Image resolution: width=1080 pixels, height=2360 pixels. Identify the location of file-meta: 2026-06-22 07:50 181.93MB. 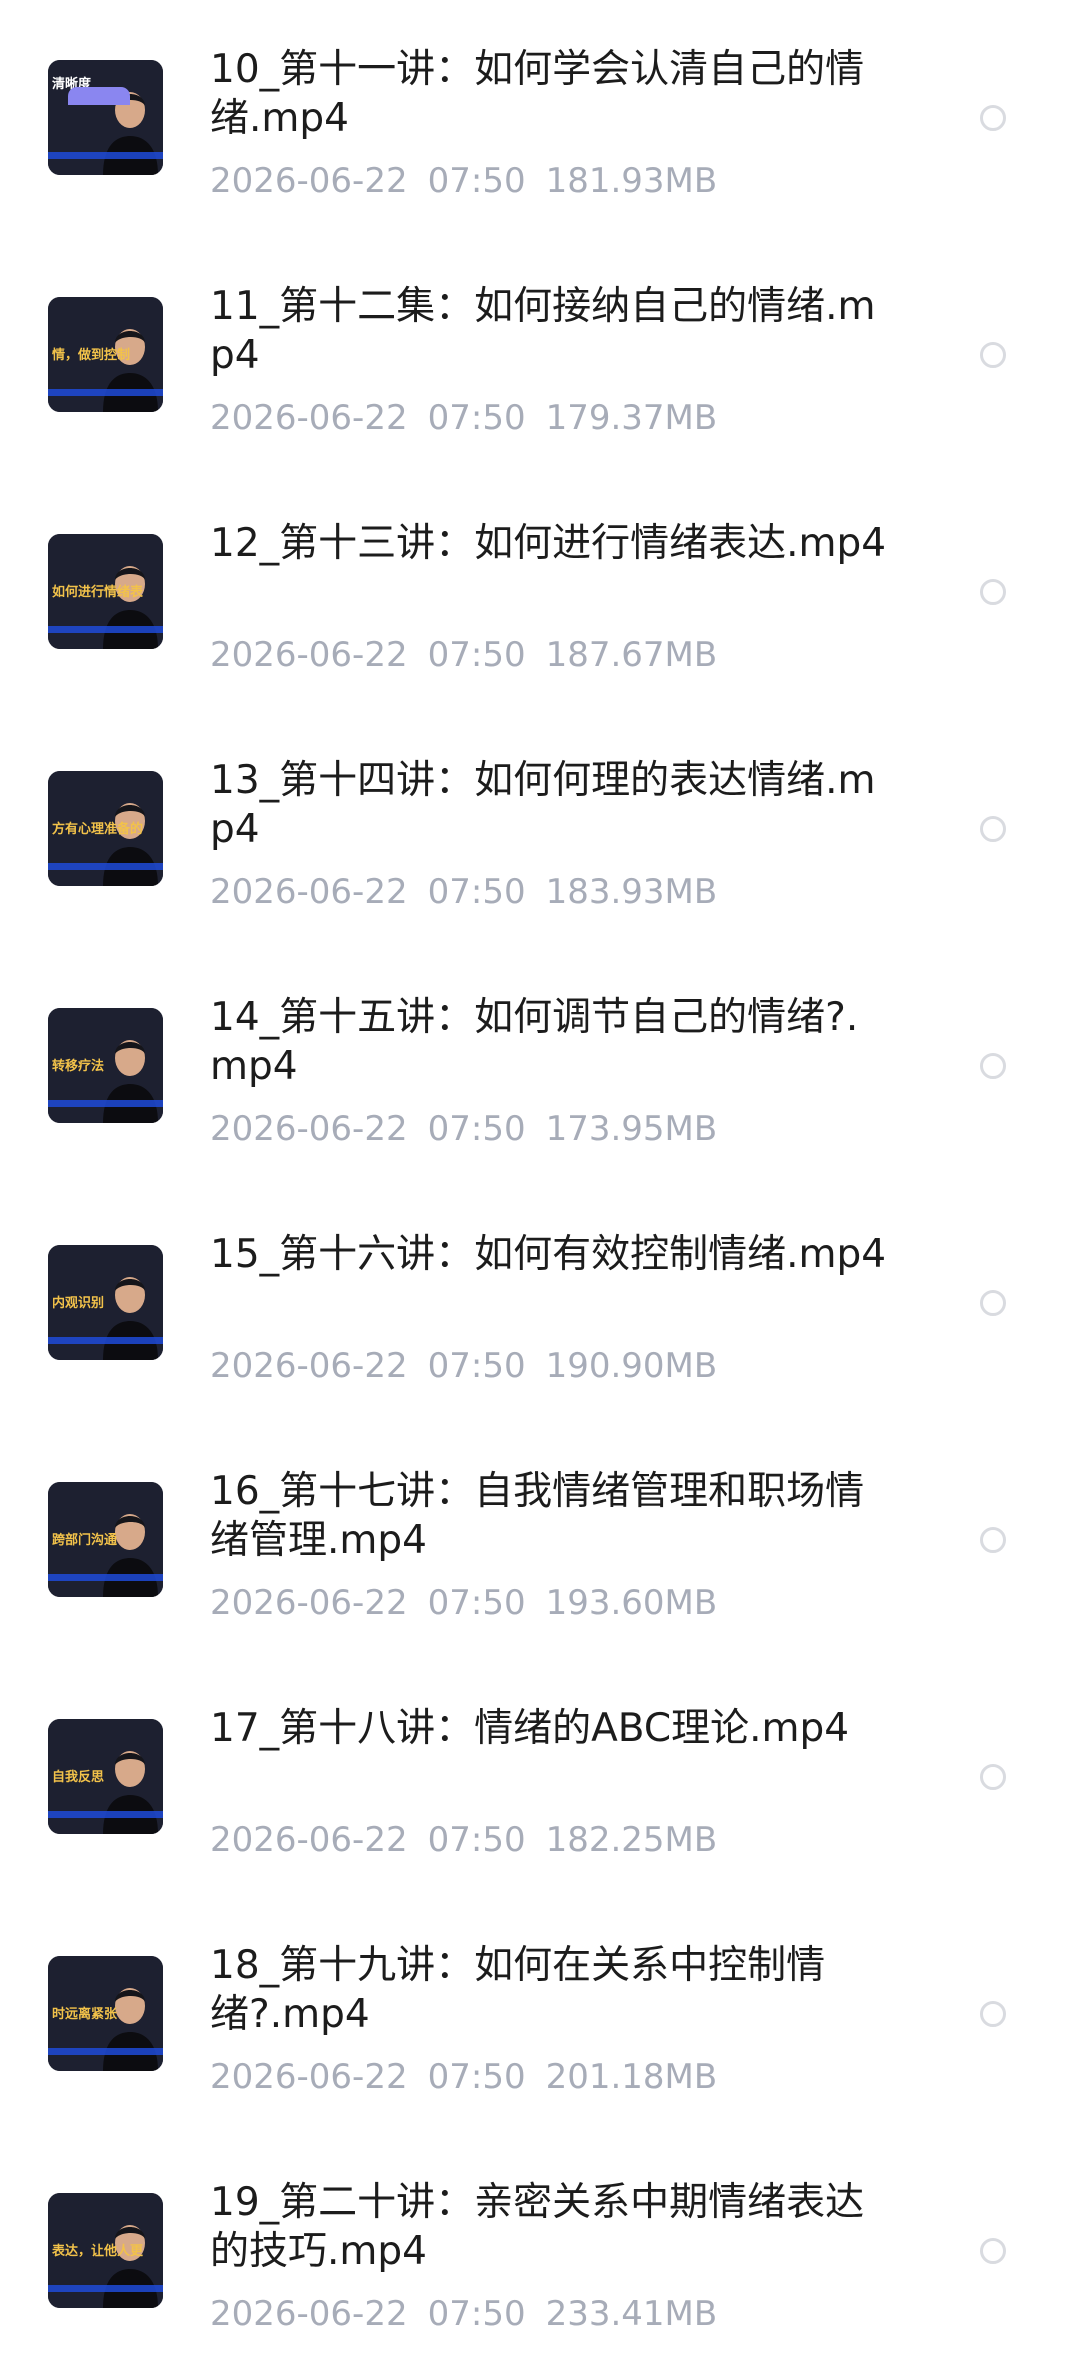
(473, 181).